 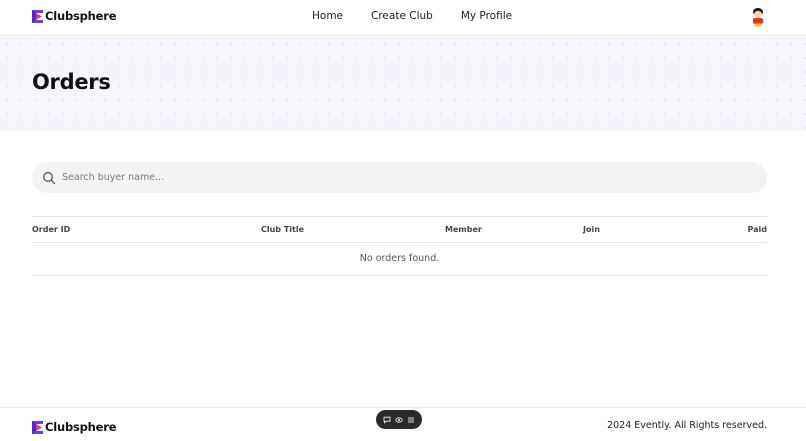 I want to click on footer-brand-link: Clubsphere, so click(x=74, y=427).